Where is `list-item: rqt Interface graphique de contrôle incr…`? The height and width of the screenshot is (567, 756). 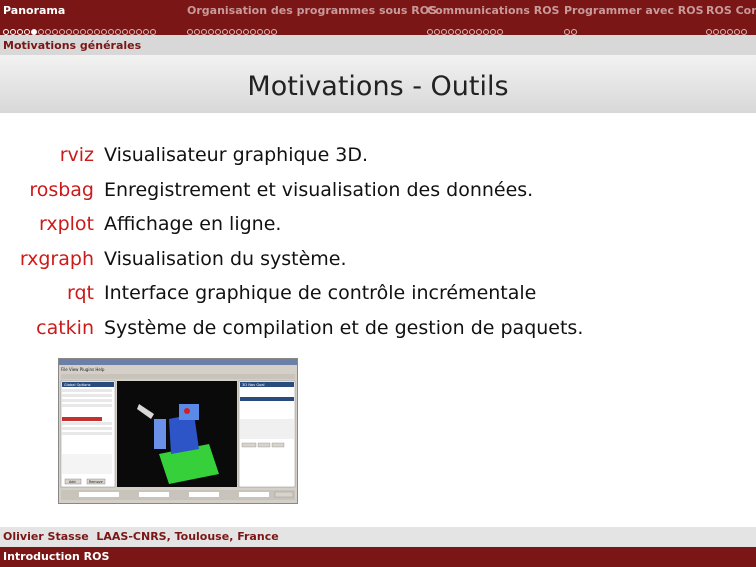
list-item: rqt Interface graphique de contrôle incr… is located at coordinates (378, 299).